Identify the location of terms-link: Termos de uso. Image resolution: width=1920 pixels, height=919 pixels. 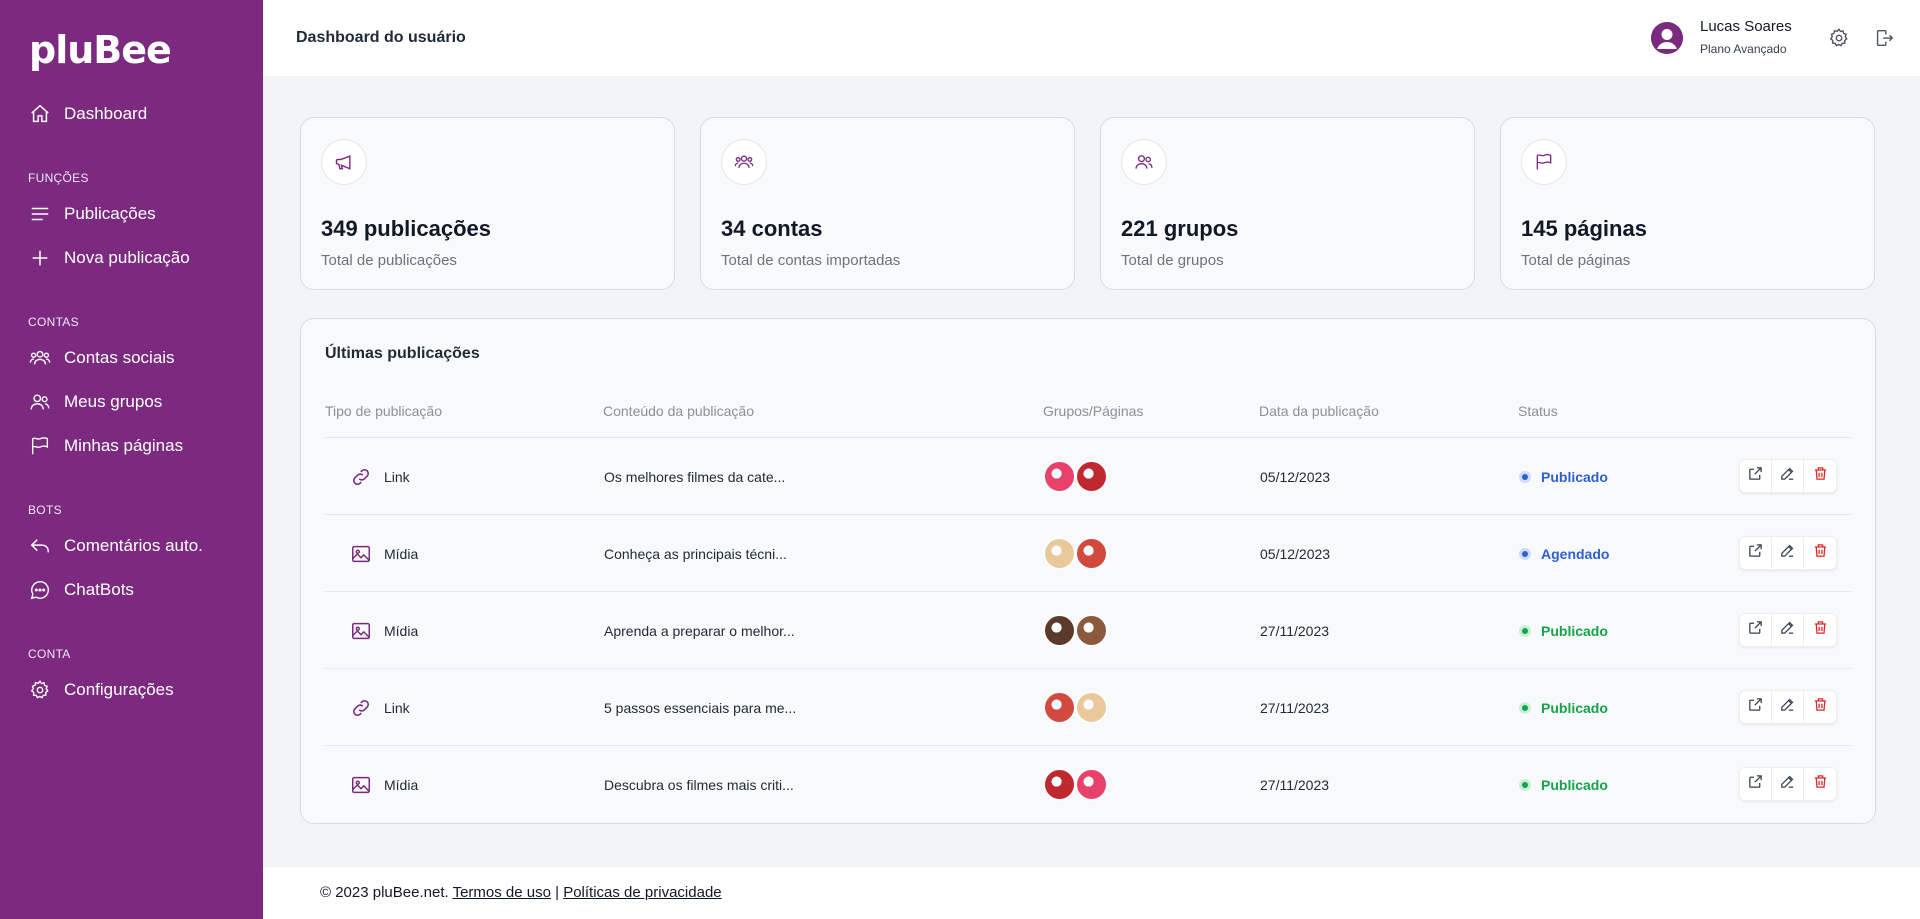
(502, 892).